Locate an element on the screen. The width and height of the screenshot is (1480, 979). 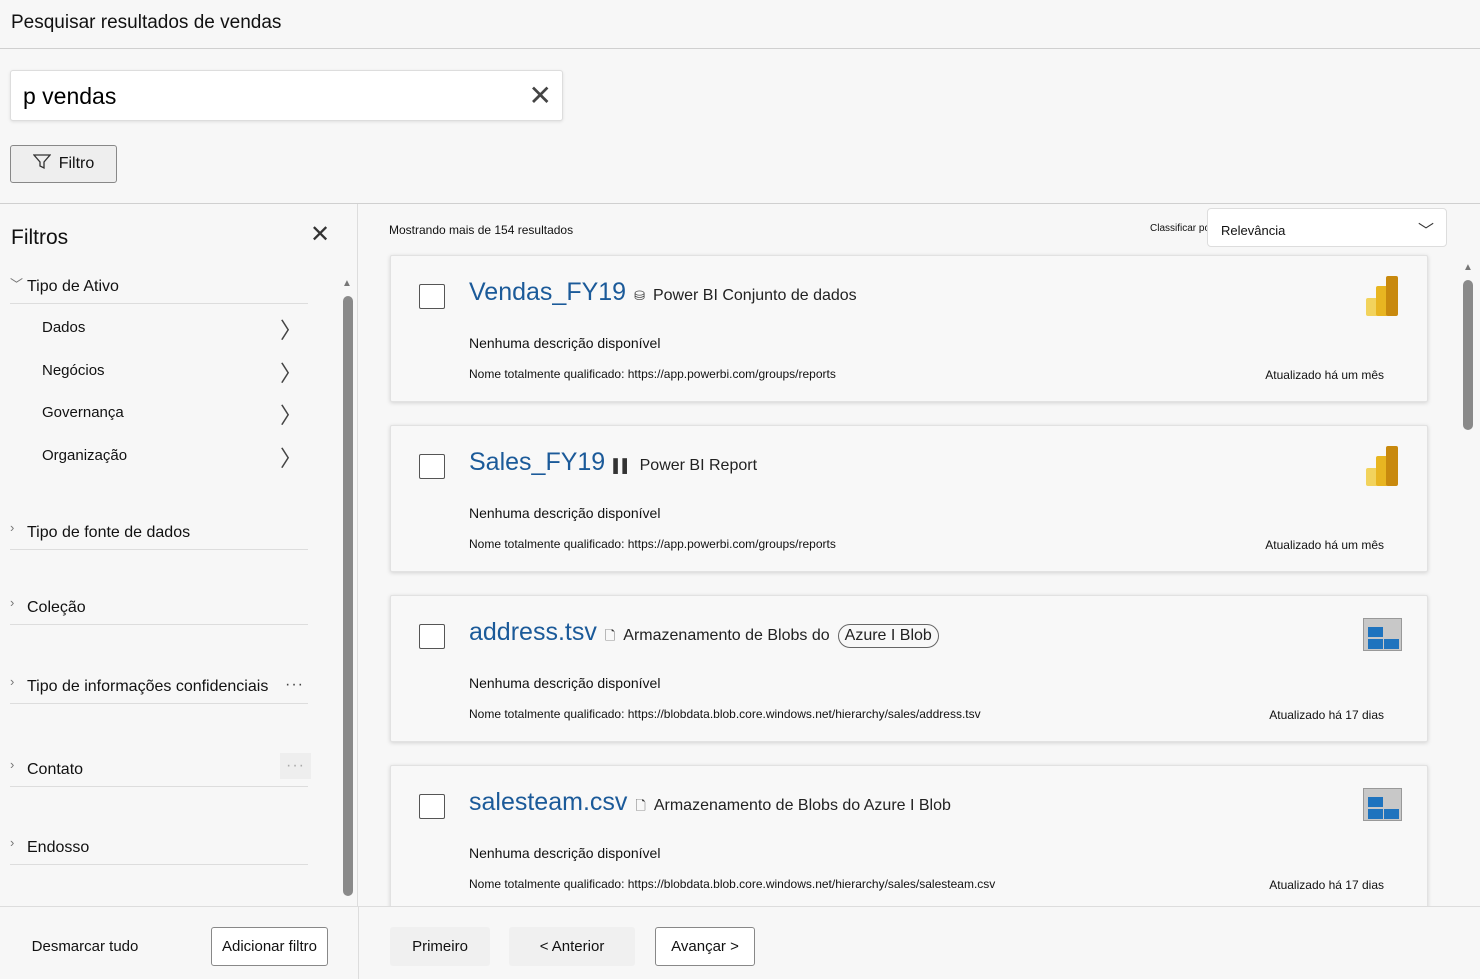
clear-search-icon: ✕ is located at coordinates (540, 95).